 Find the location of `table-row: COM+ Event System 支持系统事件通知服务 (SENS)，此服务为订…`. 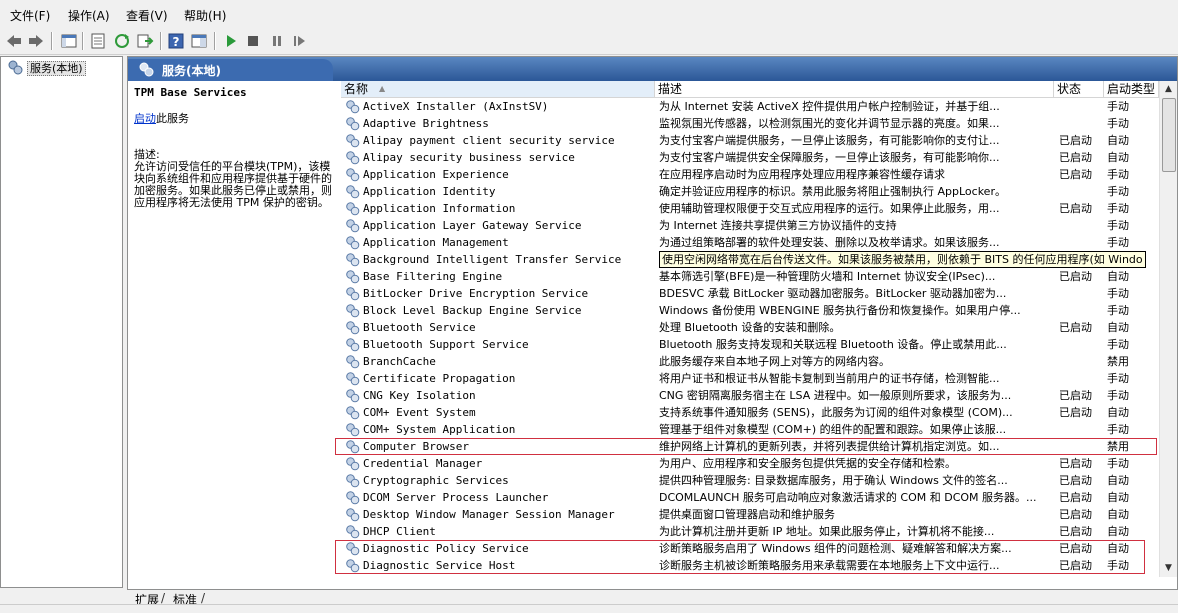

table-row: COM+ Event System 支持系统事件通知服务 (SENS)，此服务为订… is located at coordinates (750, 412).